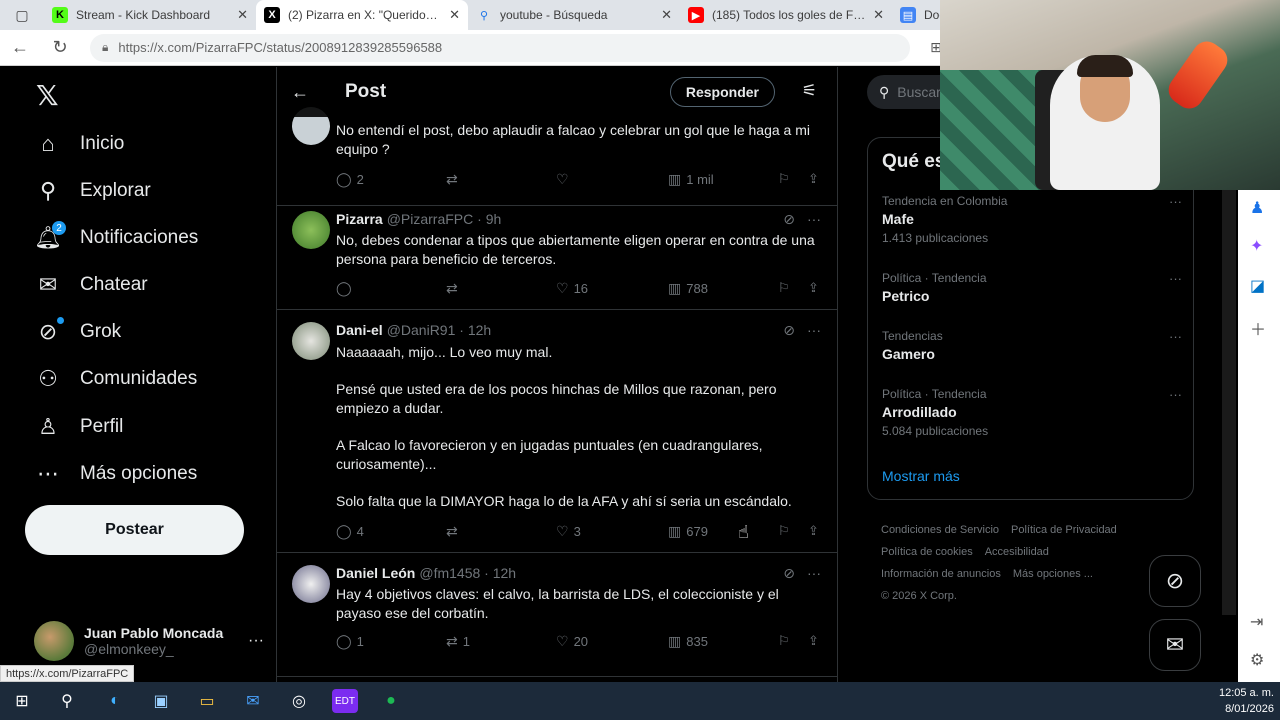 The height and width of the screenshot is (720, 1280). I want to click on sidebar-item-mas-opciones: ⋯ Más opciones, so click(115, 474).